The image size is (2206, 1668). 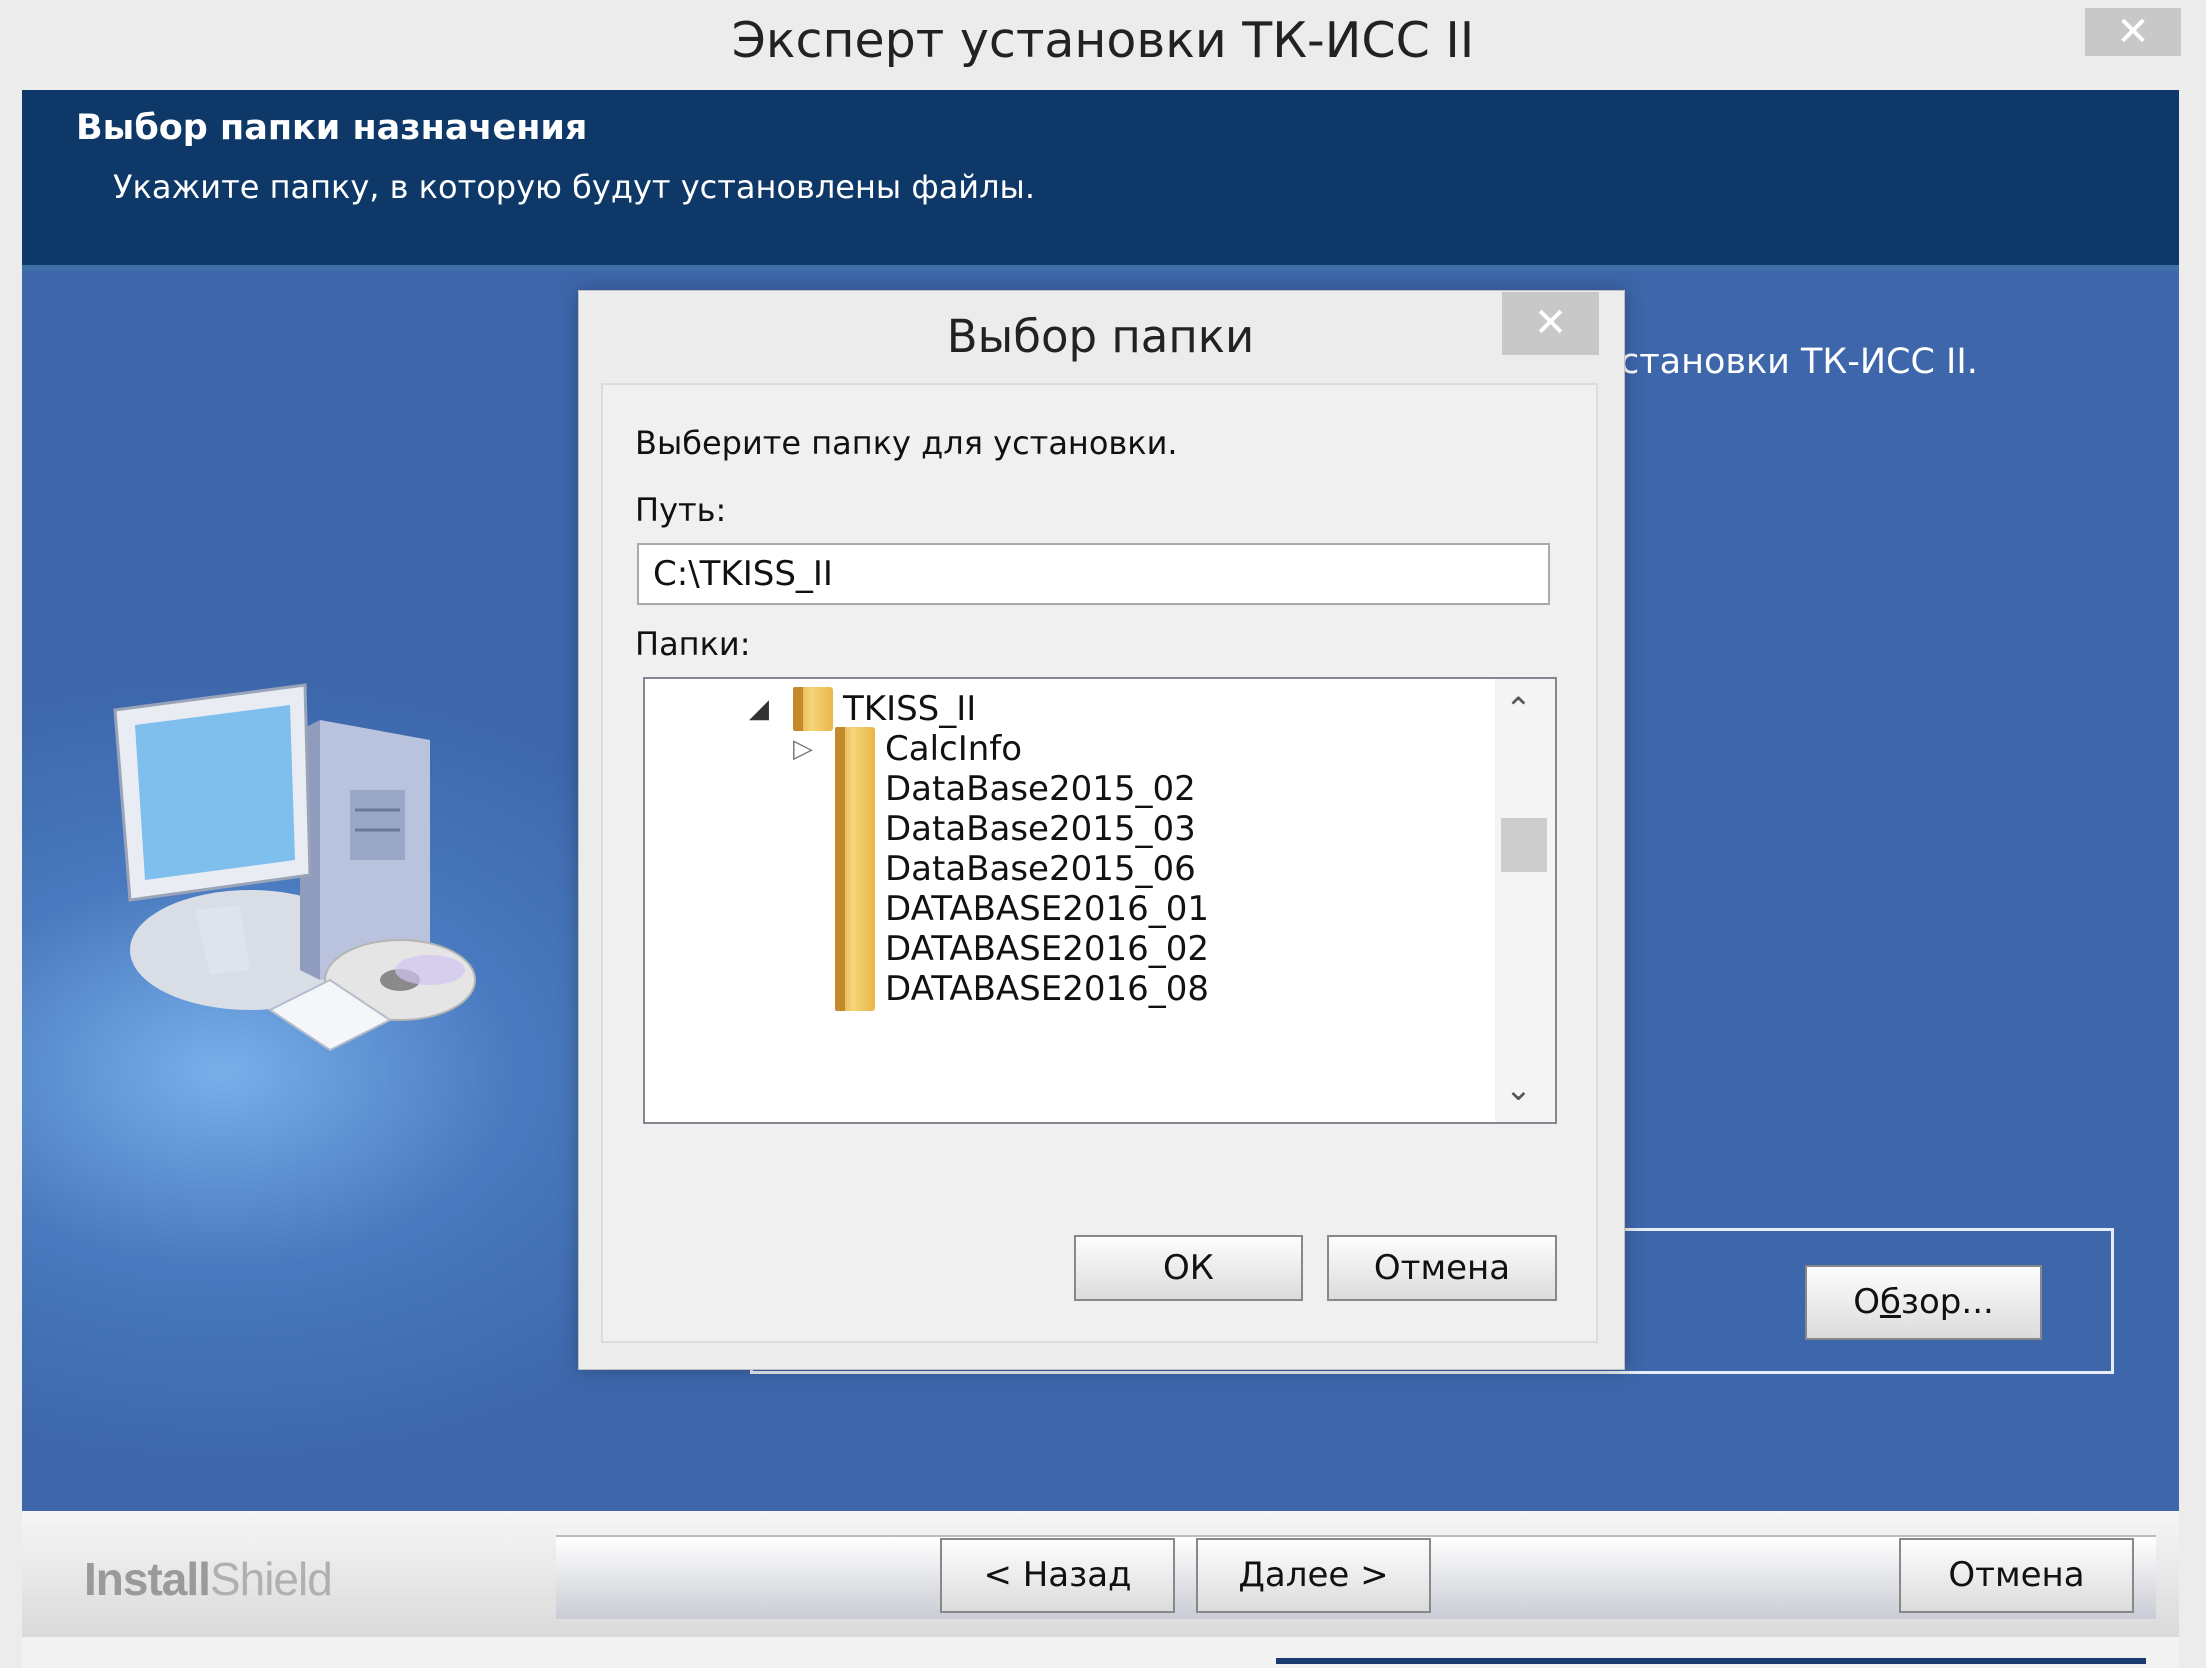 What do you see at coordinates (1103, 40) in the screenshot?
I see `window-title: Эксперт установки ТК-ИСС II` at bounding box center [1103, 40].